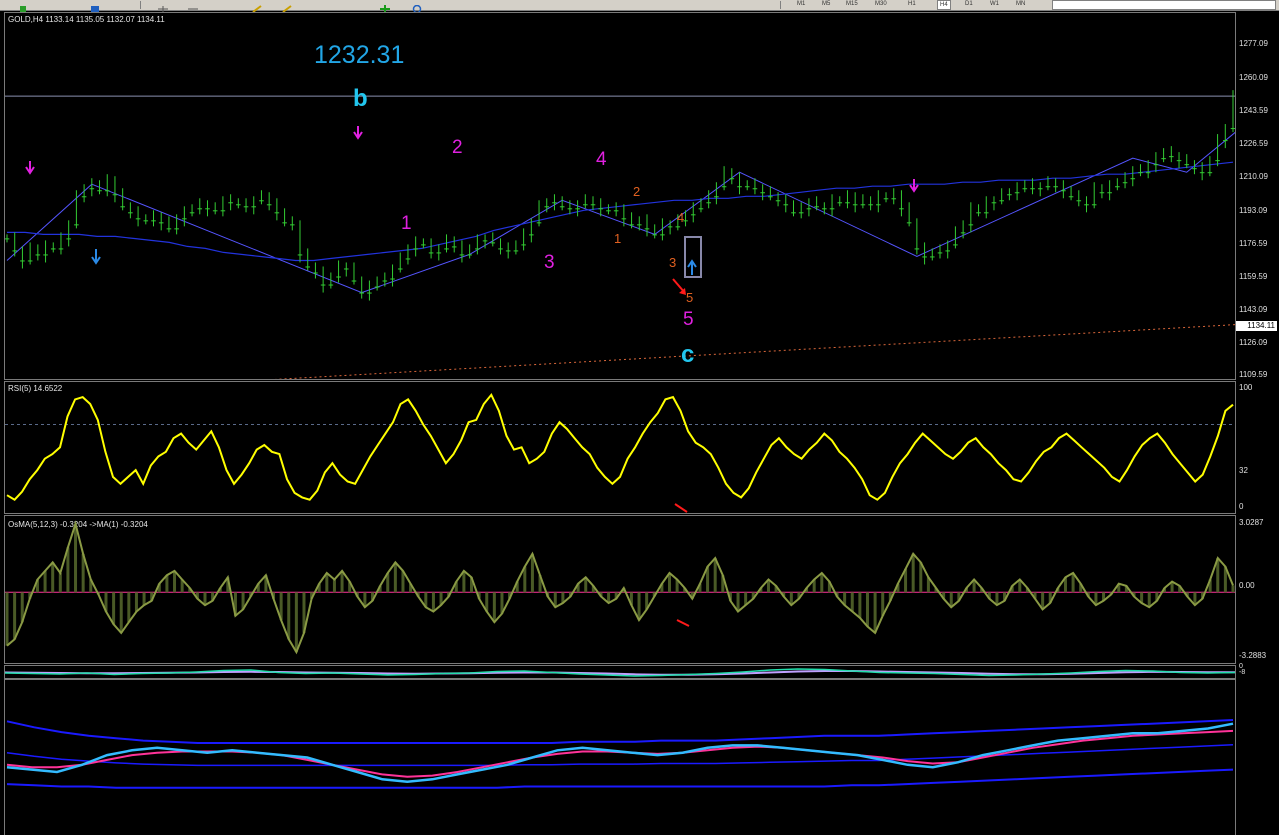 The height and width of the screenshot is (835, 1279). Describe the element at coordinates (852, 4) in the screenshot. I see `timeframe-m15: M15` at that location.